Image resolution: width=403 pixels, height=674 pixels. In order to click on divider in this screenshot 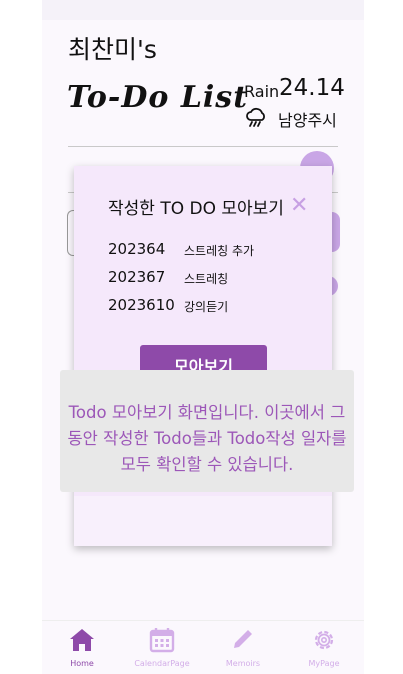, I will do `click(203, 146)`.